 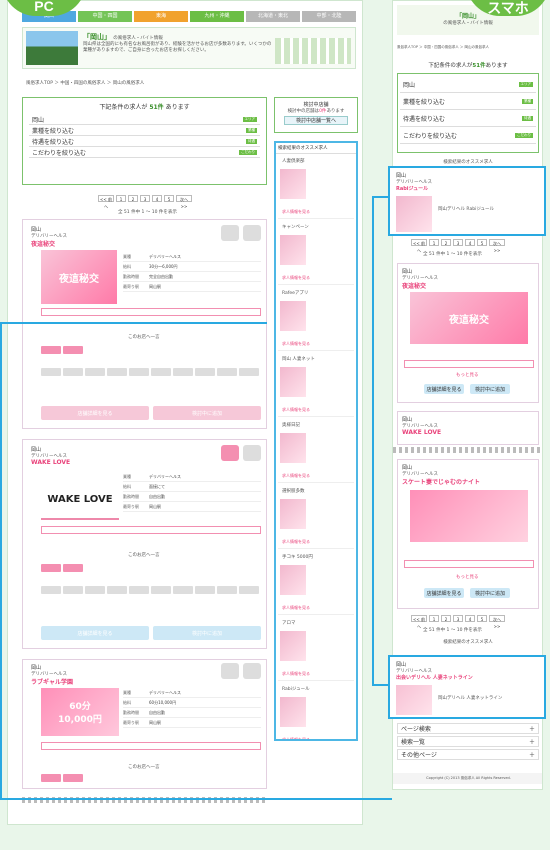 What do you see at coordinates (144, 130) in the screenshot?
I see `filter-genre: 業種を絞り込む 業種` at bounding box center [144, 130].